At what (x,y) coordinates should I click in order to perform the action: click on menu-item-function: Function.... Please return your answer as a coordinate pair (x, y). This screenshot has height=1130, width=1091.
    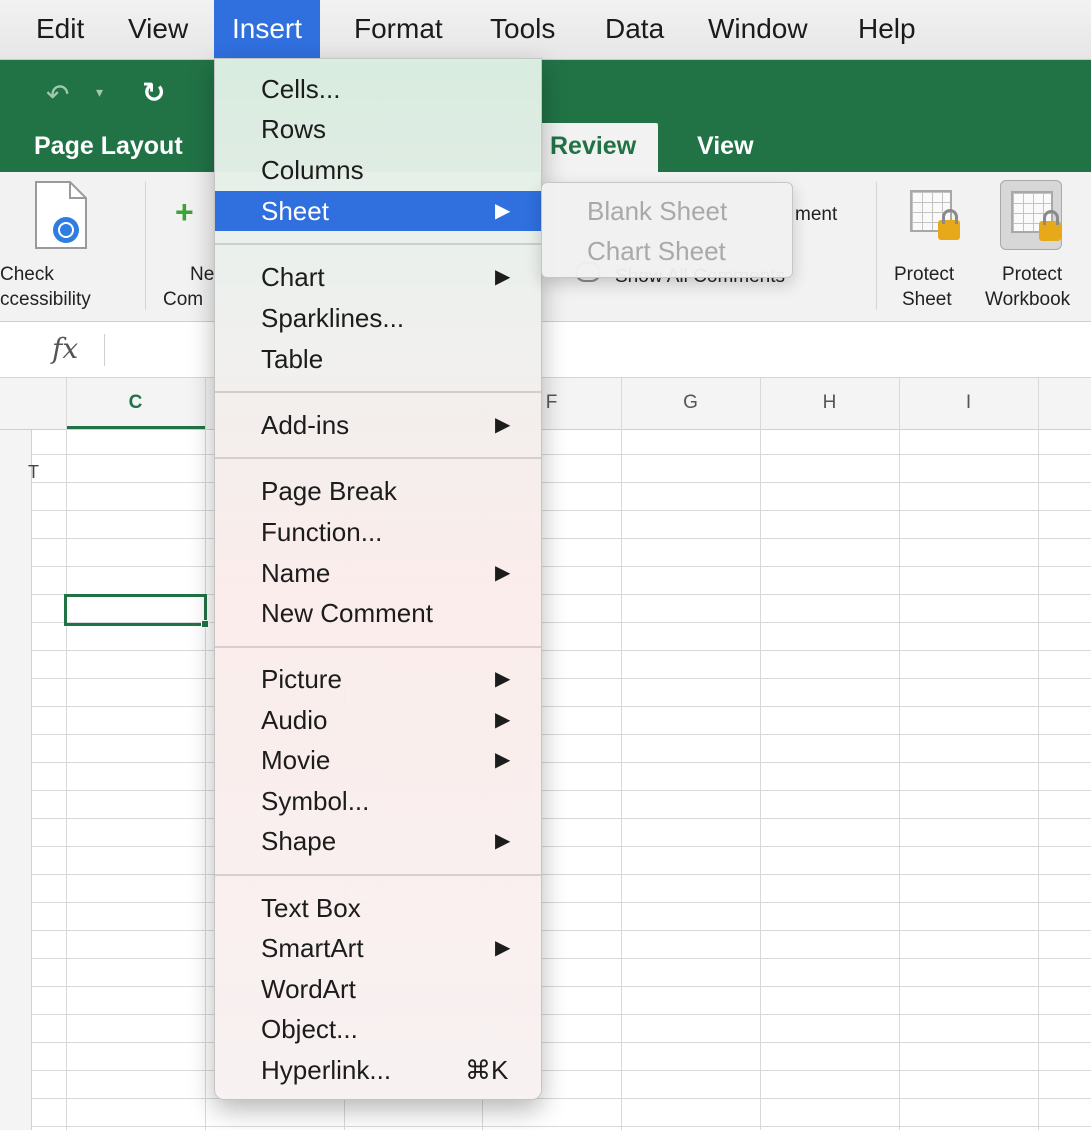
    Looking at the image, I should click on (378, 532).